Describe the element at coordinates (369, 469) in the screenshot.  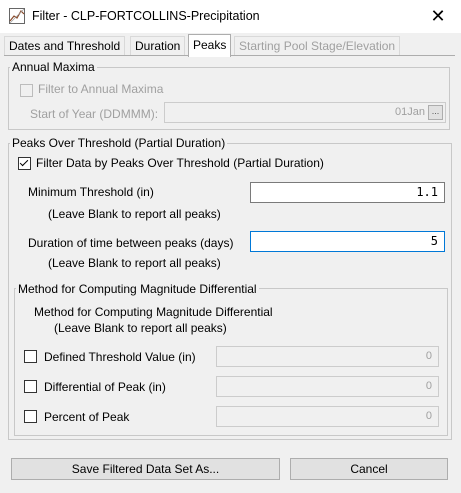
I see `cancel-button: Cancel` at that location.